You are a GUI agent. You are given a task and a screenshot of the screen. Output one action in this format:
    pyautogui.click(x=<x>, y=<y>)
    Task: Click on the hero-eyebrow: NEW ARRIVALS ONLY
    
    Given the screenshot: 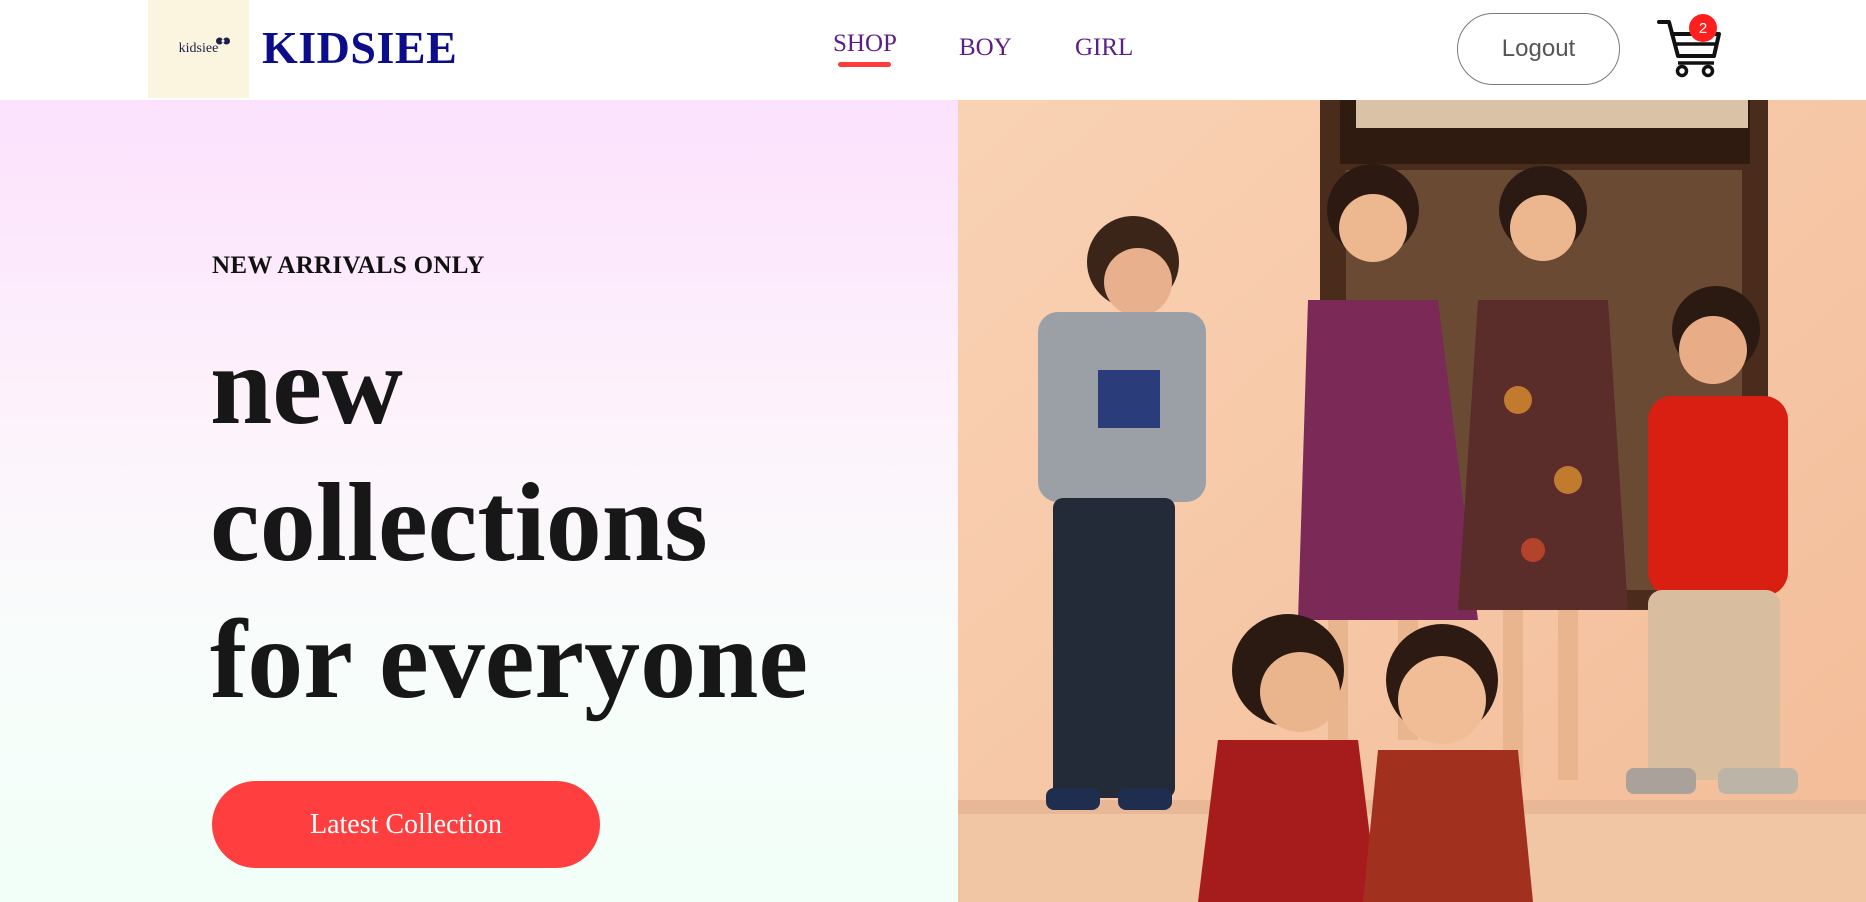 What is the action you would take?
    pyautogui.click(x=348, y=265)
    